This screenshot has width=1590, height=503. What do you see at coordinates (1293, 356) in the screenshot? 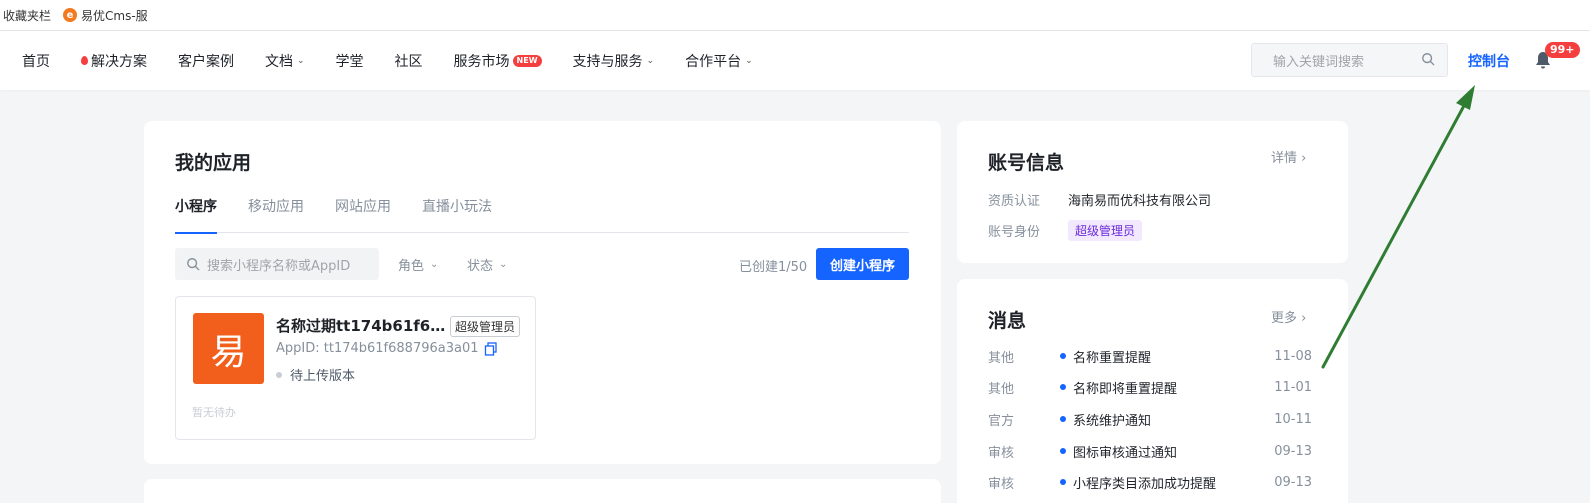
I see `message-date: 11-08` at bounding box center [1293, 356].